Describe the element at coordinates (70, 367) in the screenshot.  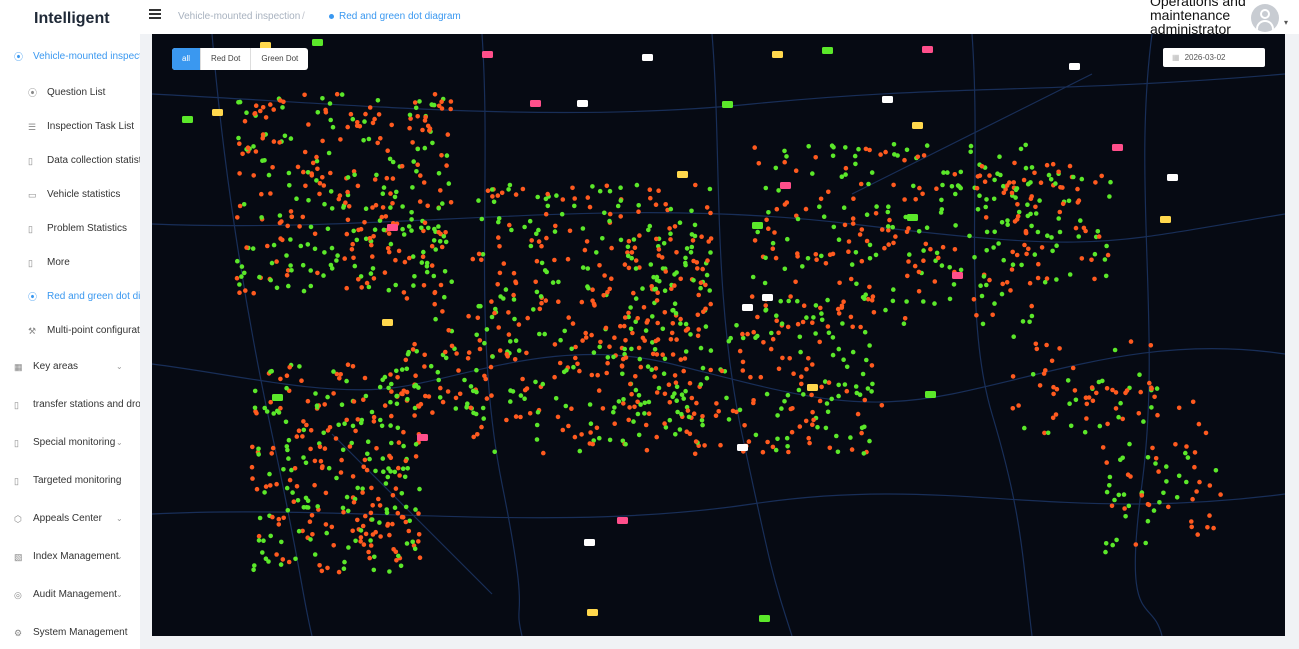
I see `sidebar-item-key-areas: ▦ Key areas ⌄` at that location.